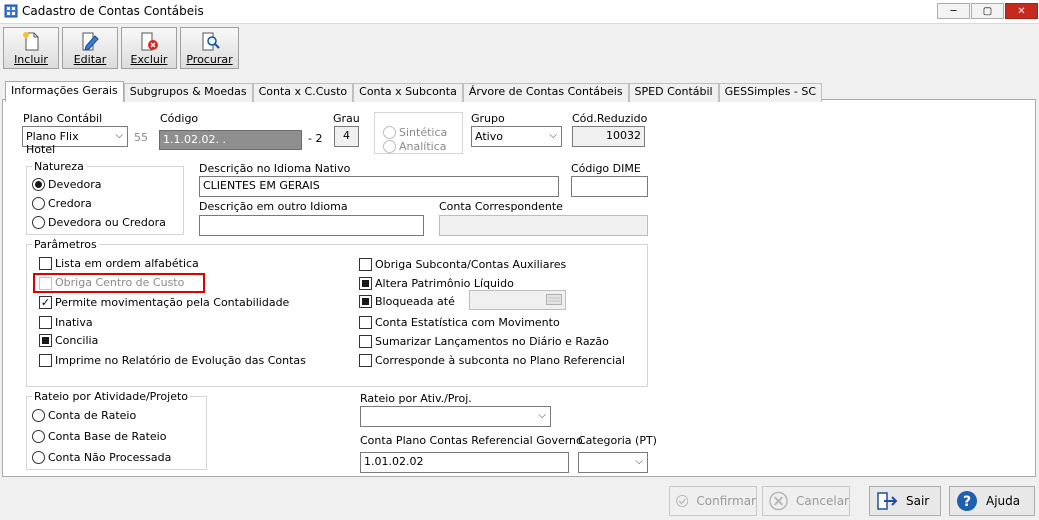 Image resolution: width=1039 pixels, height=520 pixels. I want to click on concilia-label: Concilia, so click(77, 340).